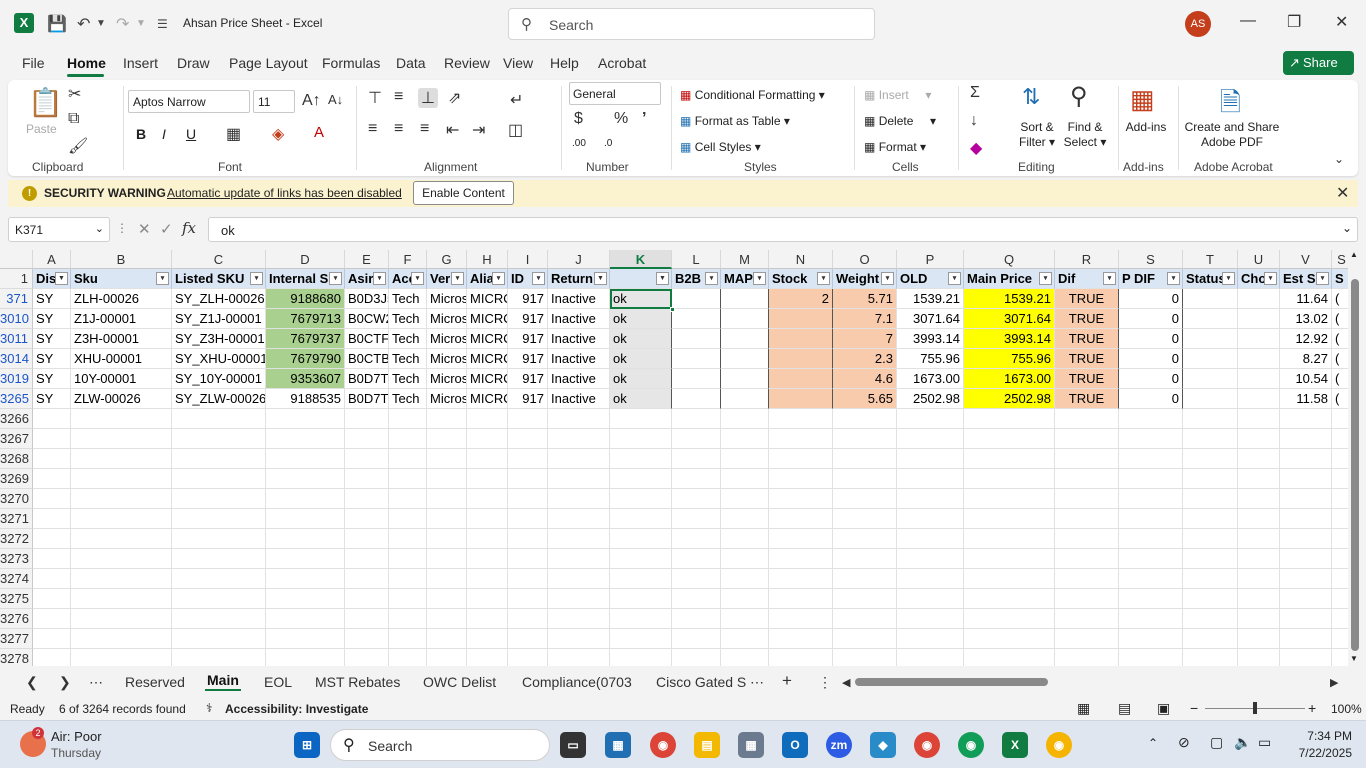 This screenshot has height=768, width=1366. What do you see at coordinates (1306, 279) in the screenshot?
I see `table-header-cell: Est S ▾` at bounding box center [1306, 279].